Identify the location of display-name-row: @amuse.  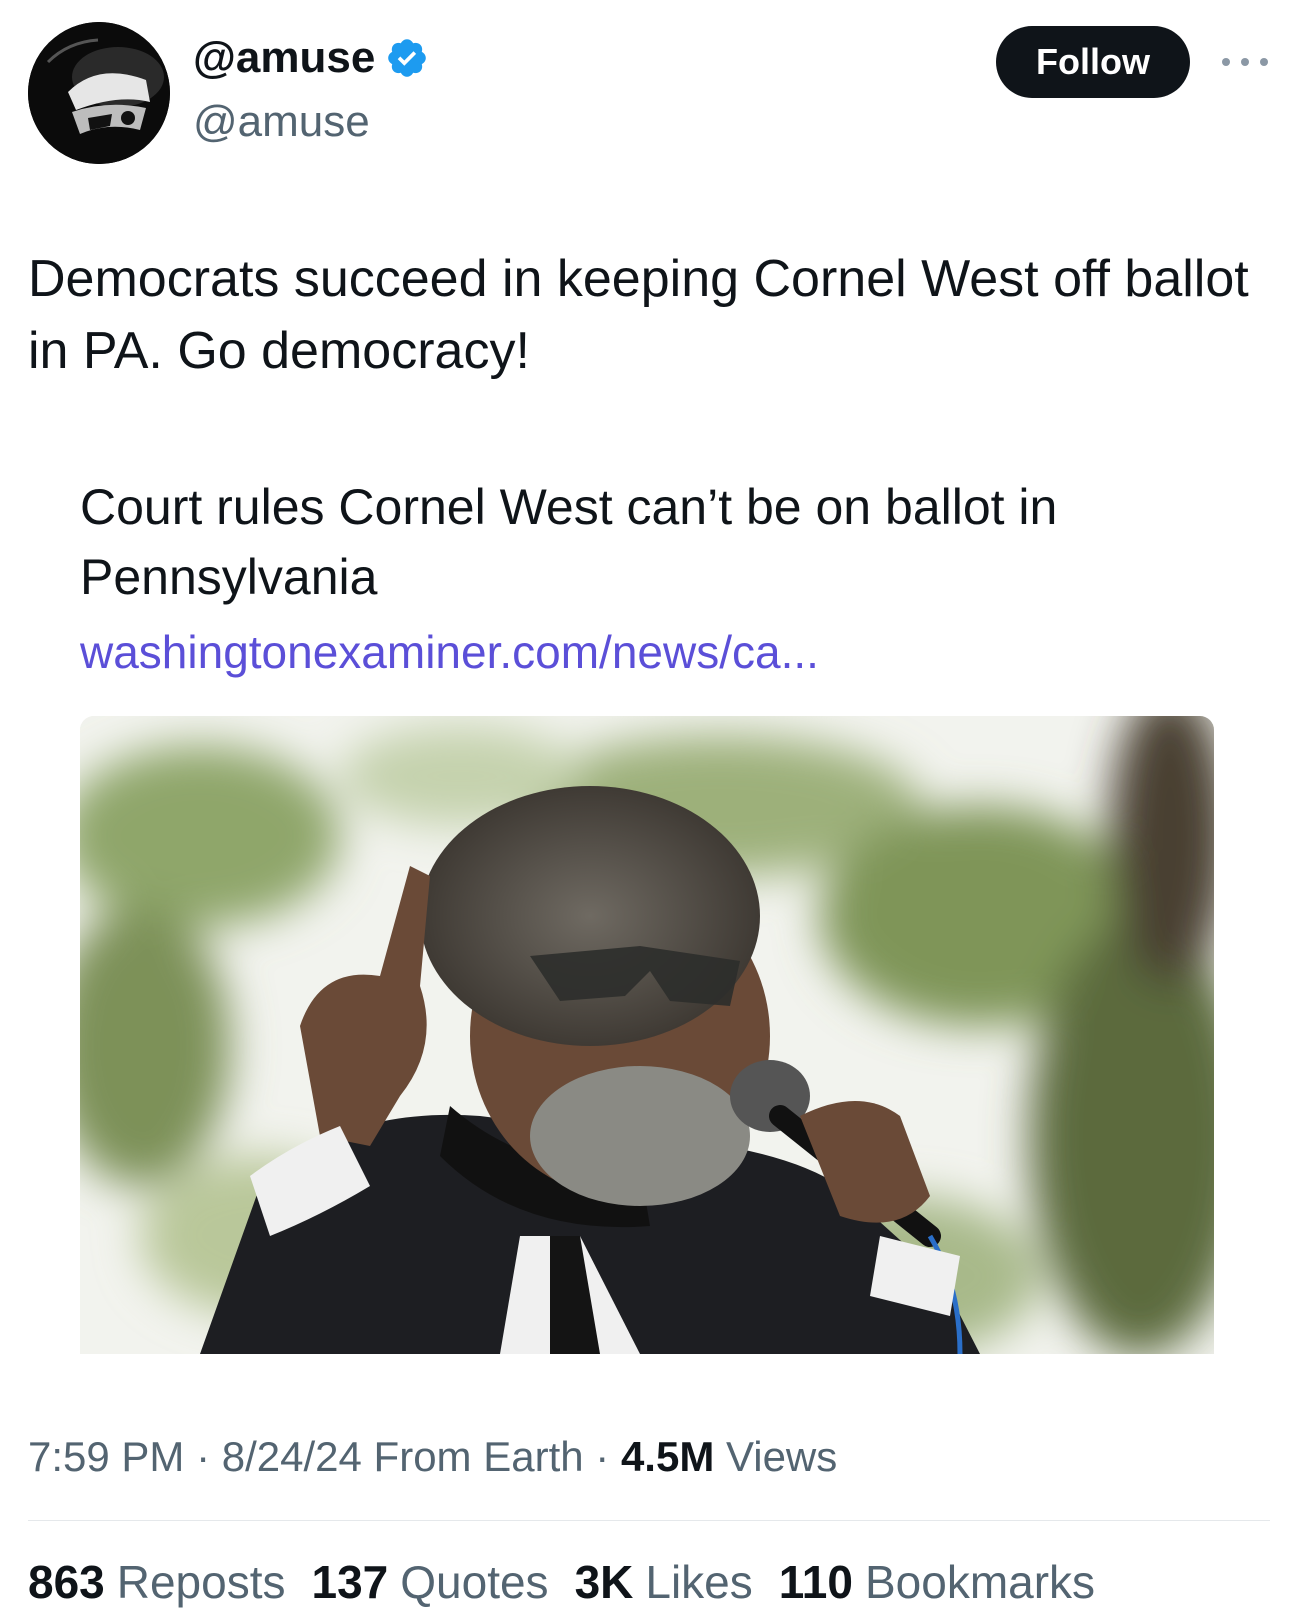
(311, 58).